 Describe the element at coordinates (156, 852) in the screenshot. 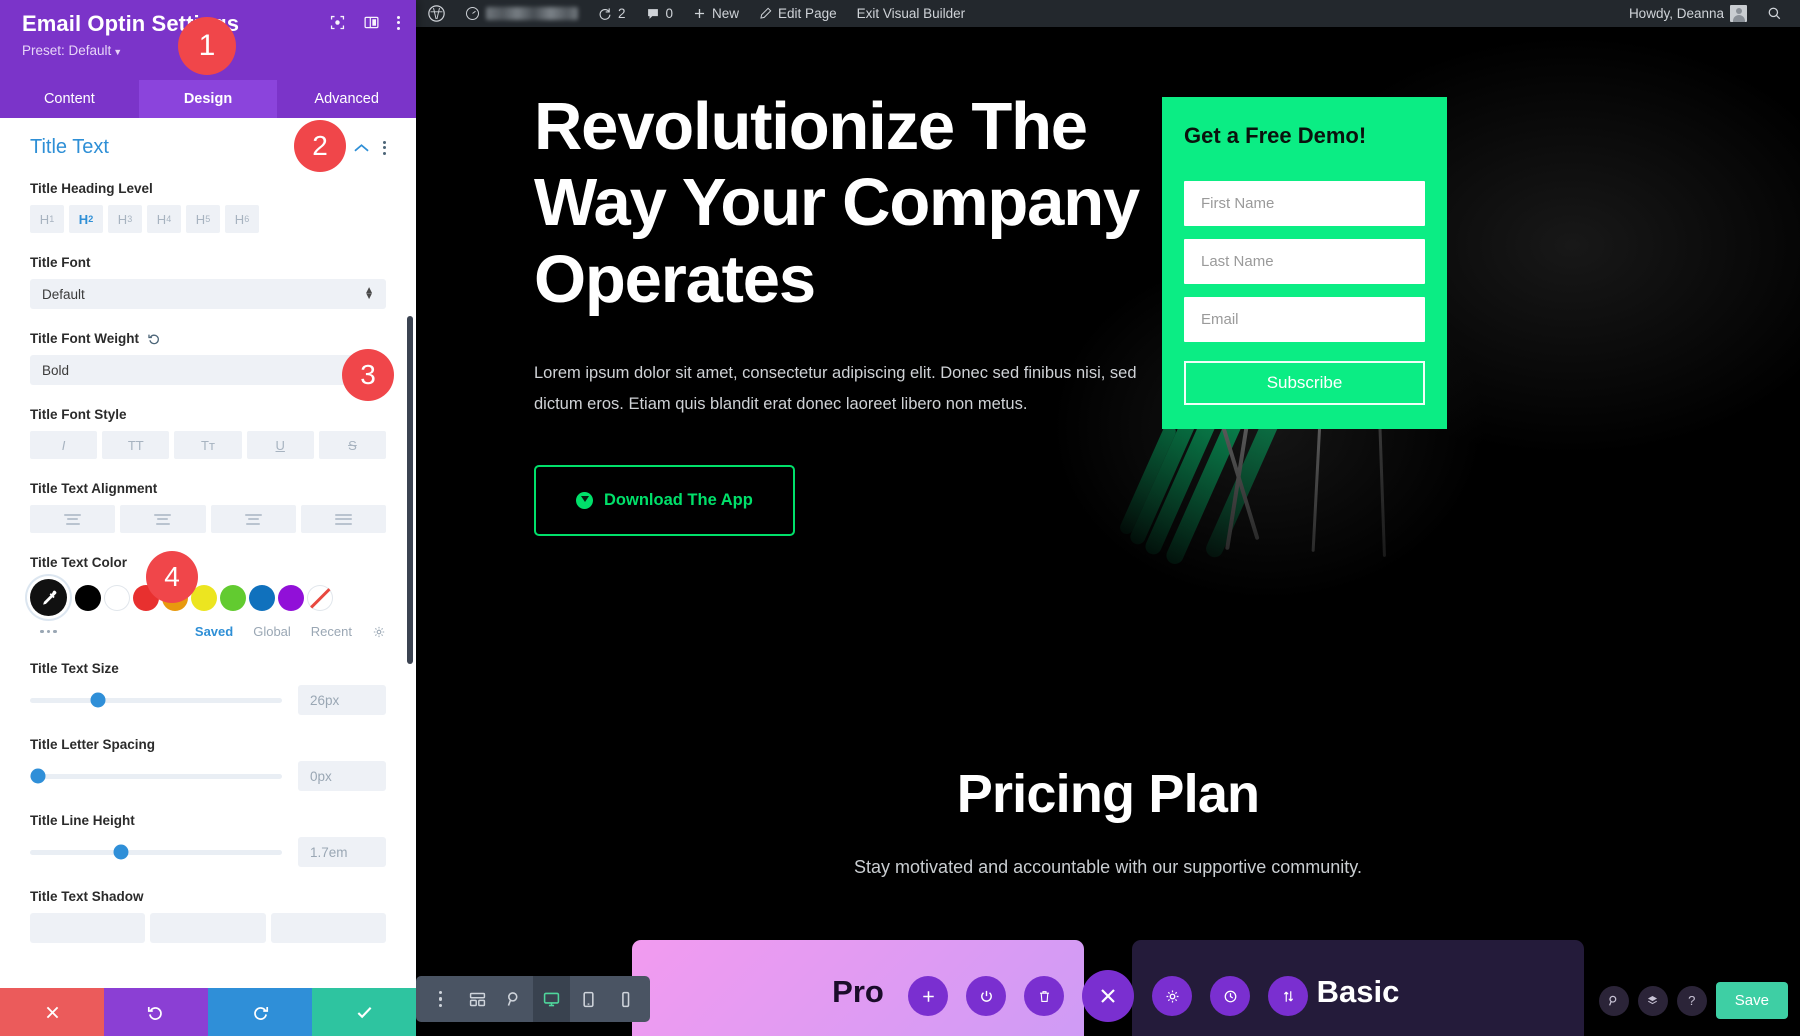

I see `line-height-slider` at that location.